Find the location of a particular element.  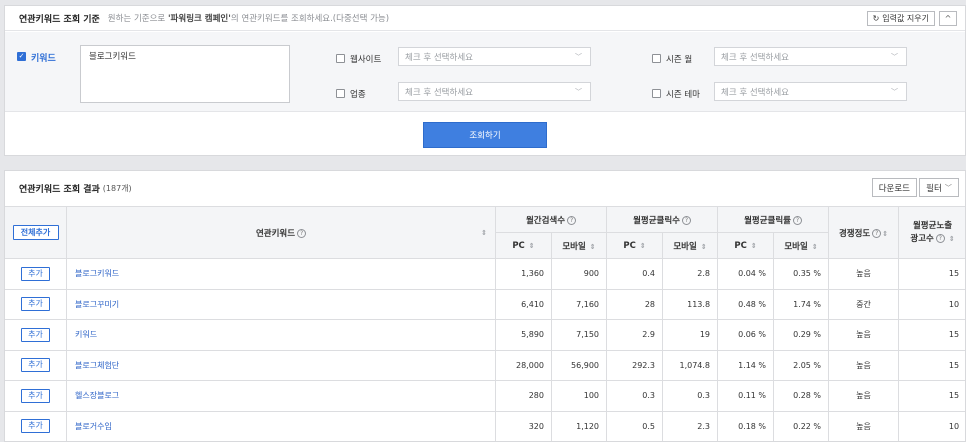

avg-clicks-header: 월평균클릭수? is located at coordinates (662, 219).